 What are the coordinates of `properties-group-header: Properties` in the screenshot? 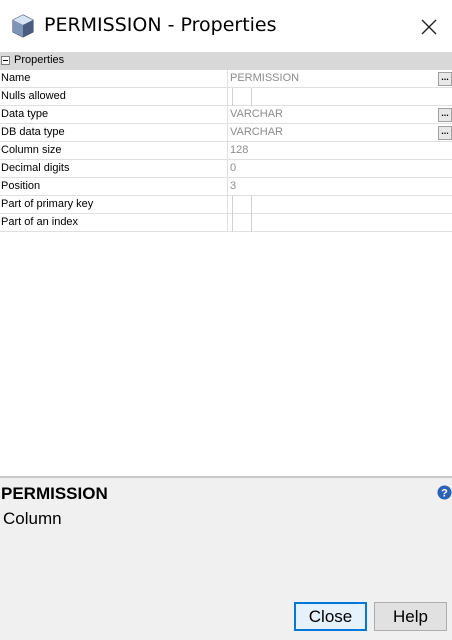 It's located at (226, 61).